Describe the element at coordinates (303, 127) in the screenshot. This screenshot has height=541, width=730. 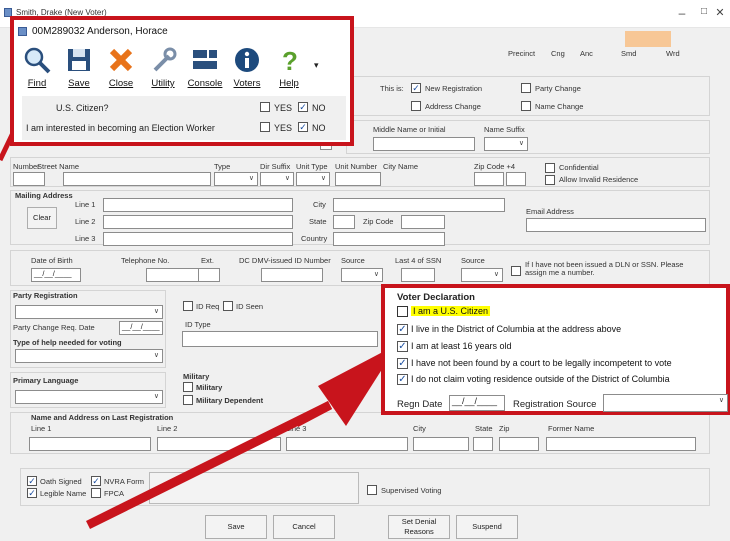
I see `worker-no-checkbox: ✓` at that location.